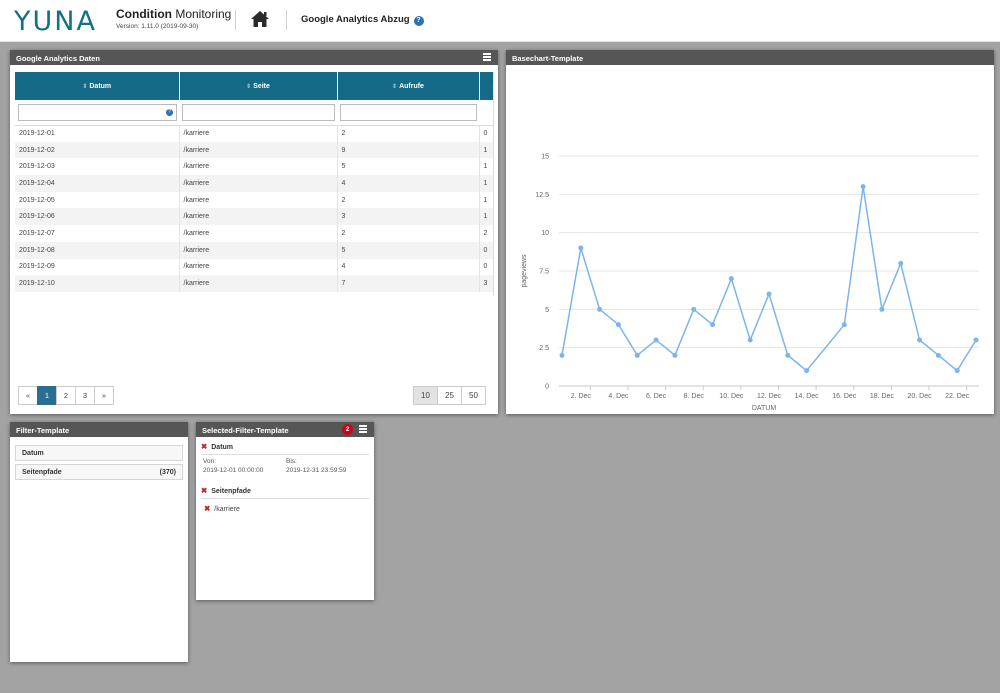 The width and height of the screenshot is (1000, 693). I want to click on selected-section-seitenpfade: ✖ Seitenpfade, so click(285, 490).